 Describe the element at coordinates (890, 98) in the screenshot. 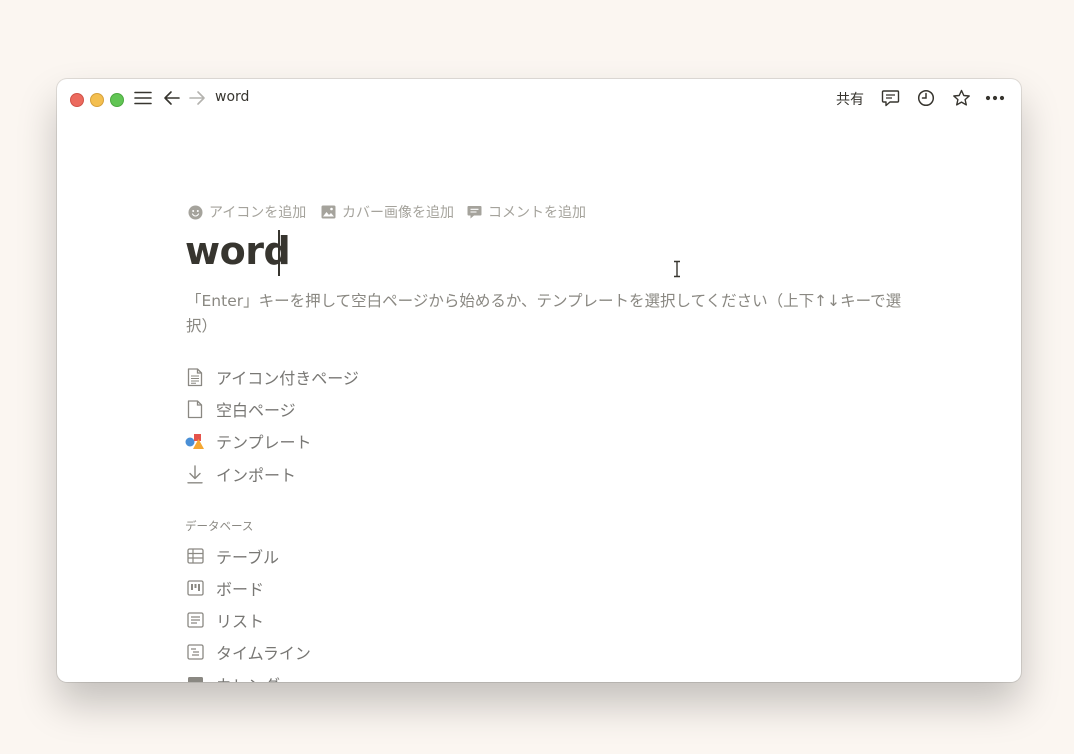

I see `comment-icon` at that location.